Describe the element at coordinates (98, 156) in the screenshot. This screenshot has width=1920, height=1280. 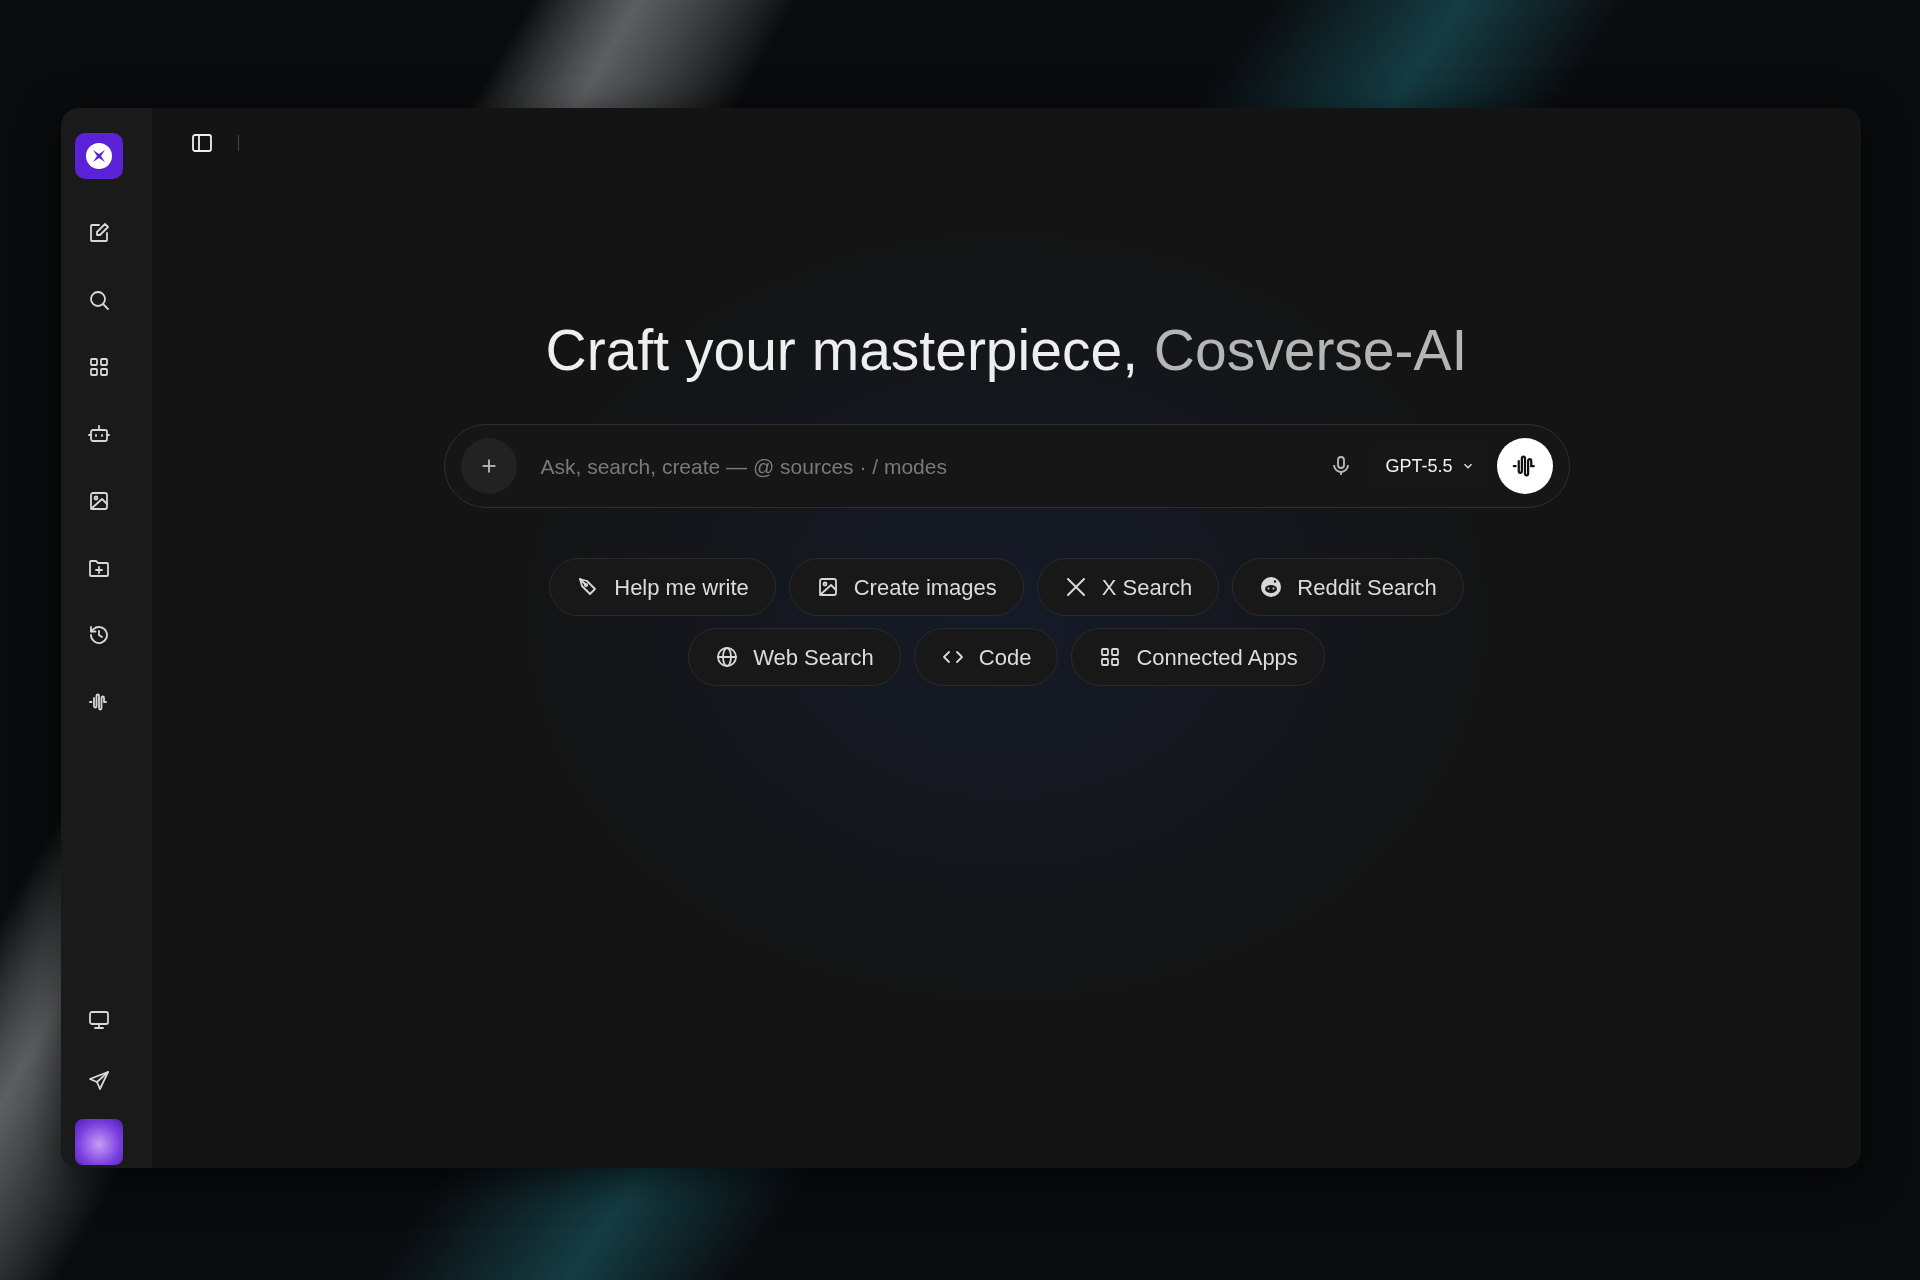
I see `app-logo-icon` at that location.